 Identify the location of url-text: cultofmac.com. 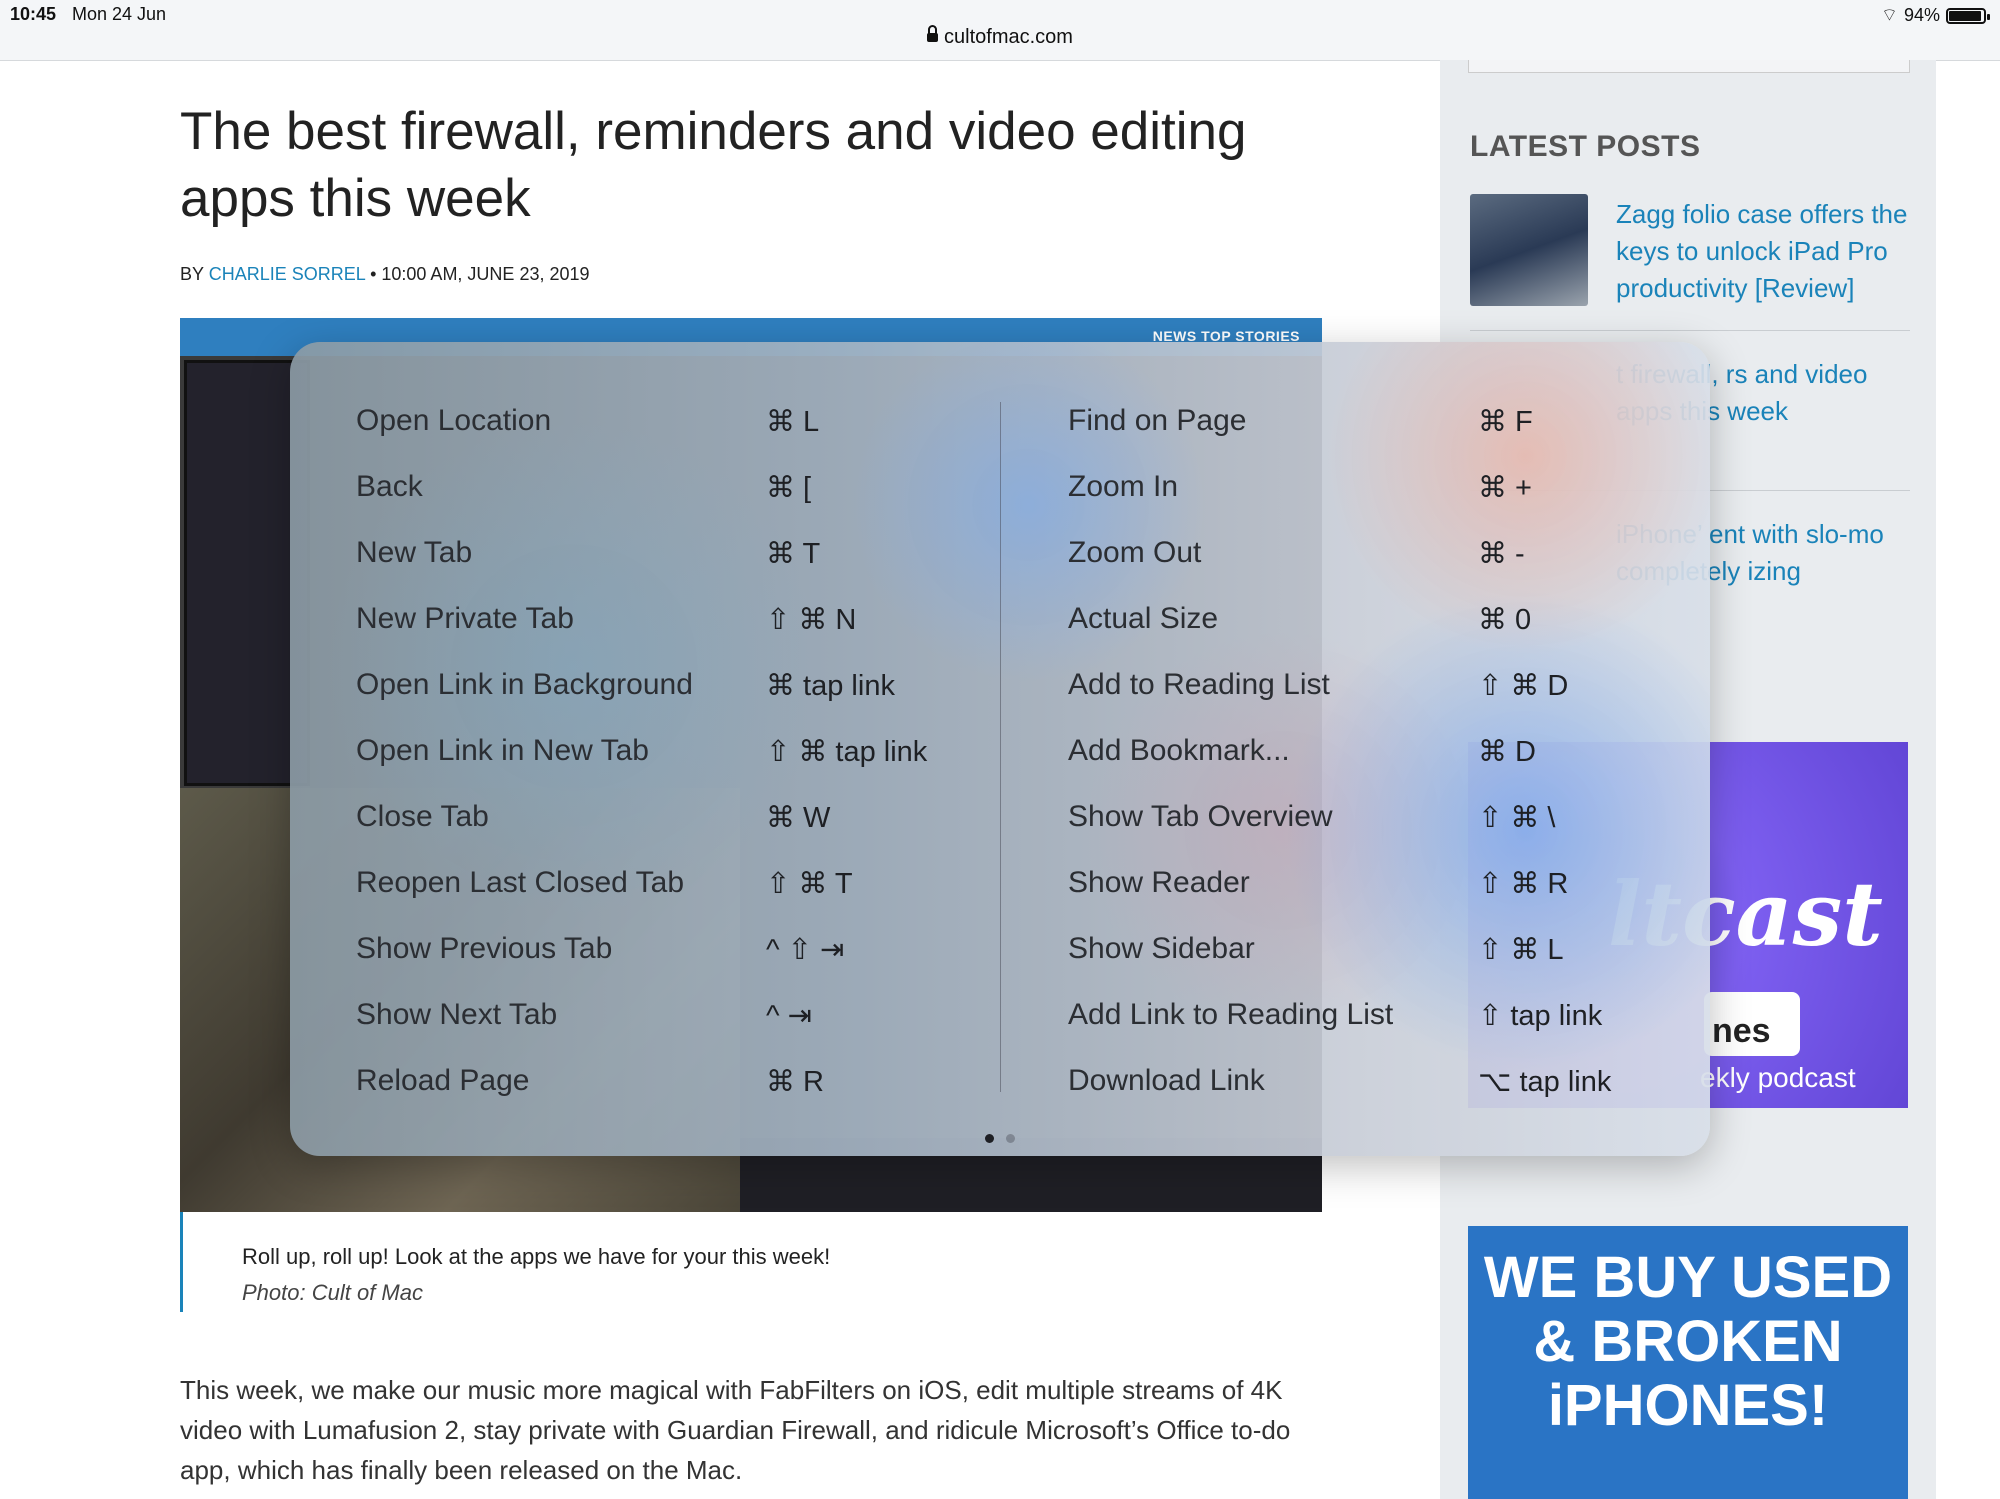
(1008, 37).